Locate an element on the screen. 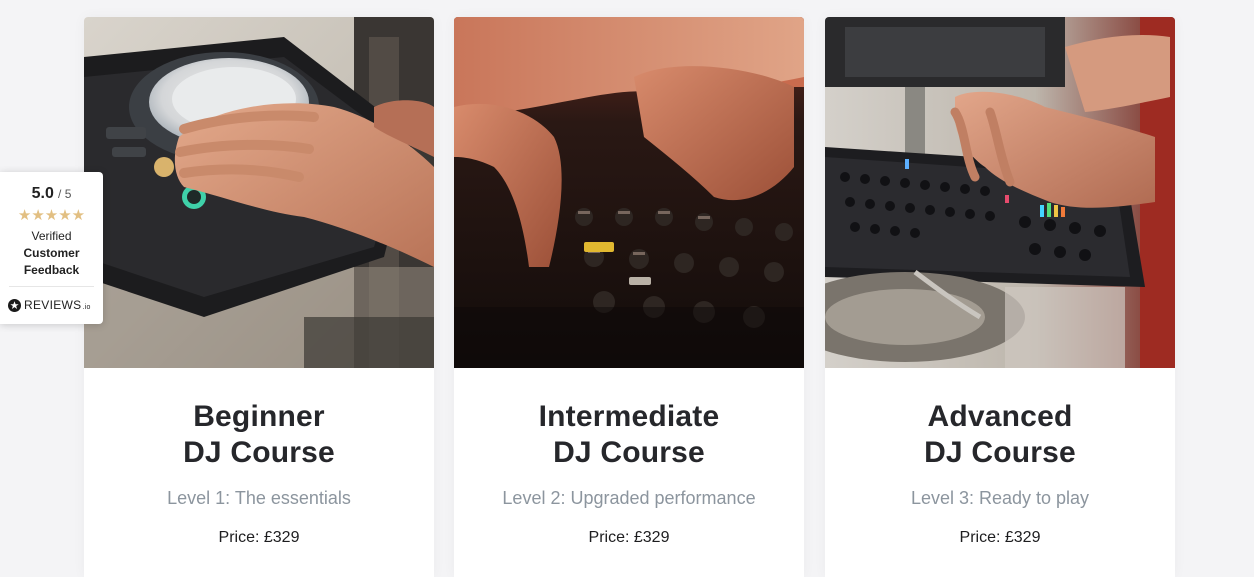 This screenshot has width=1254, height=577. reviews-brand-suffix: .io is located at coordinates (86, 307).